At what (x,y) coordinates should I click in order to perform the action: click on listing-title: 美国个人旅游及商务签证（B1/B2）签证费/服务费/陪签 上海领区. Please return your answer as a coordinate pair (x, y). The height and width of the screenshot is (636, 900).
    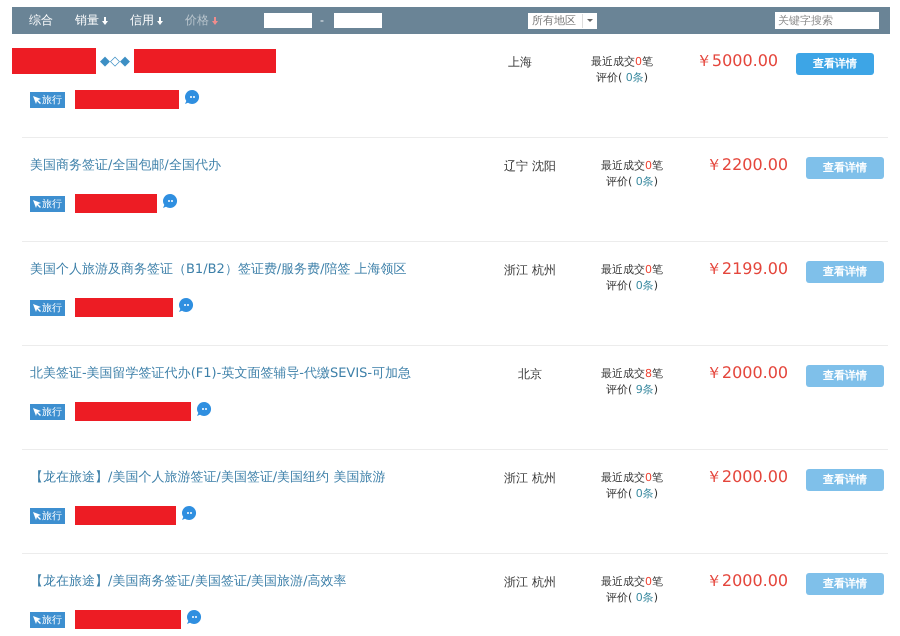
    Looking at the image, I should click on (218, 269).